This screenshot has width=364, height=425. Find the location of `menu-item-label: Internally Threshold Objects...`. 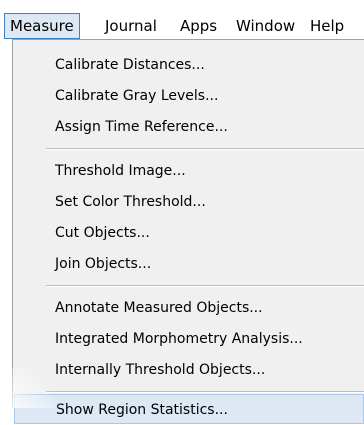

menu-item-label: Internally Threshold Objects... is located at coordinates (160, 370).